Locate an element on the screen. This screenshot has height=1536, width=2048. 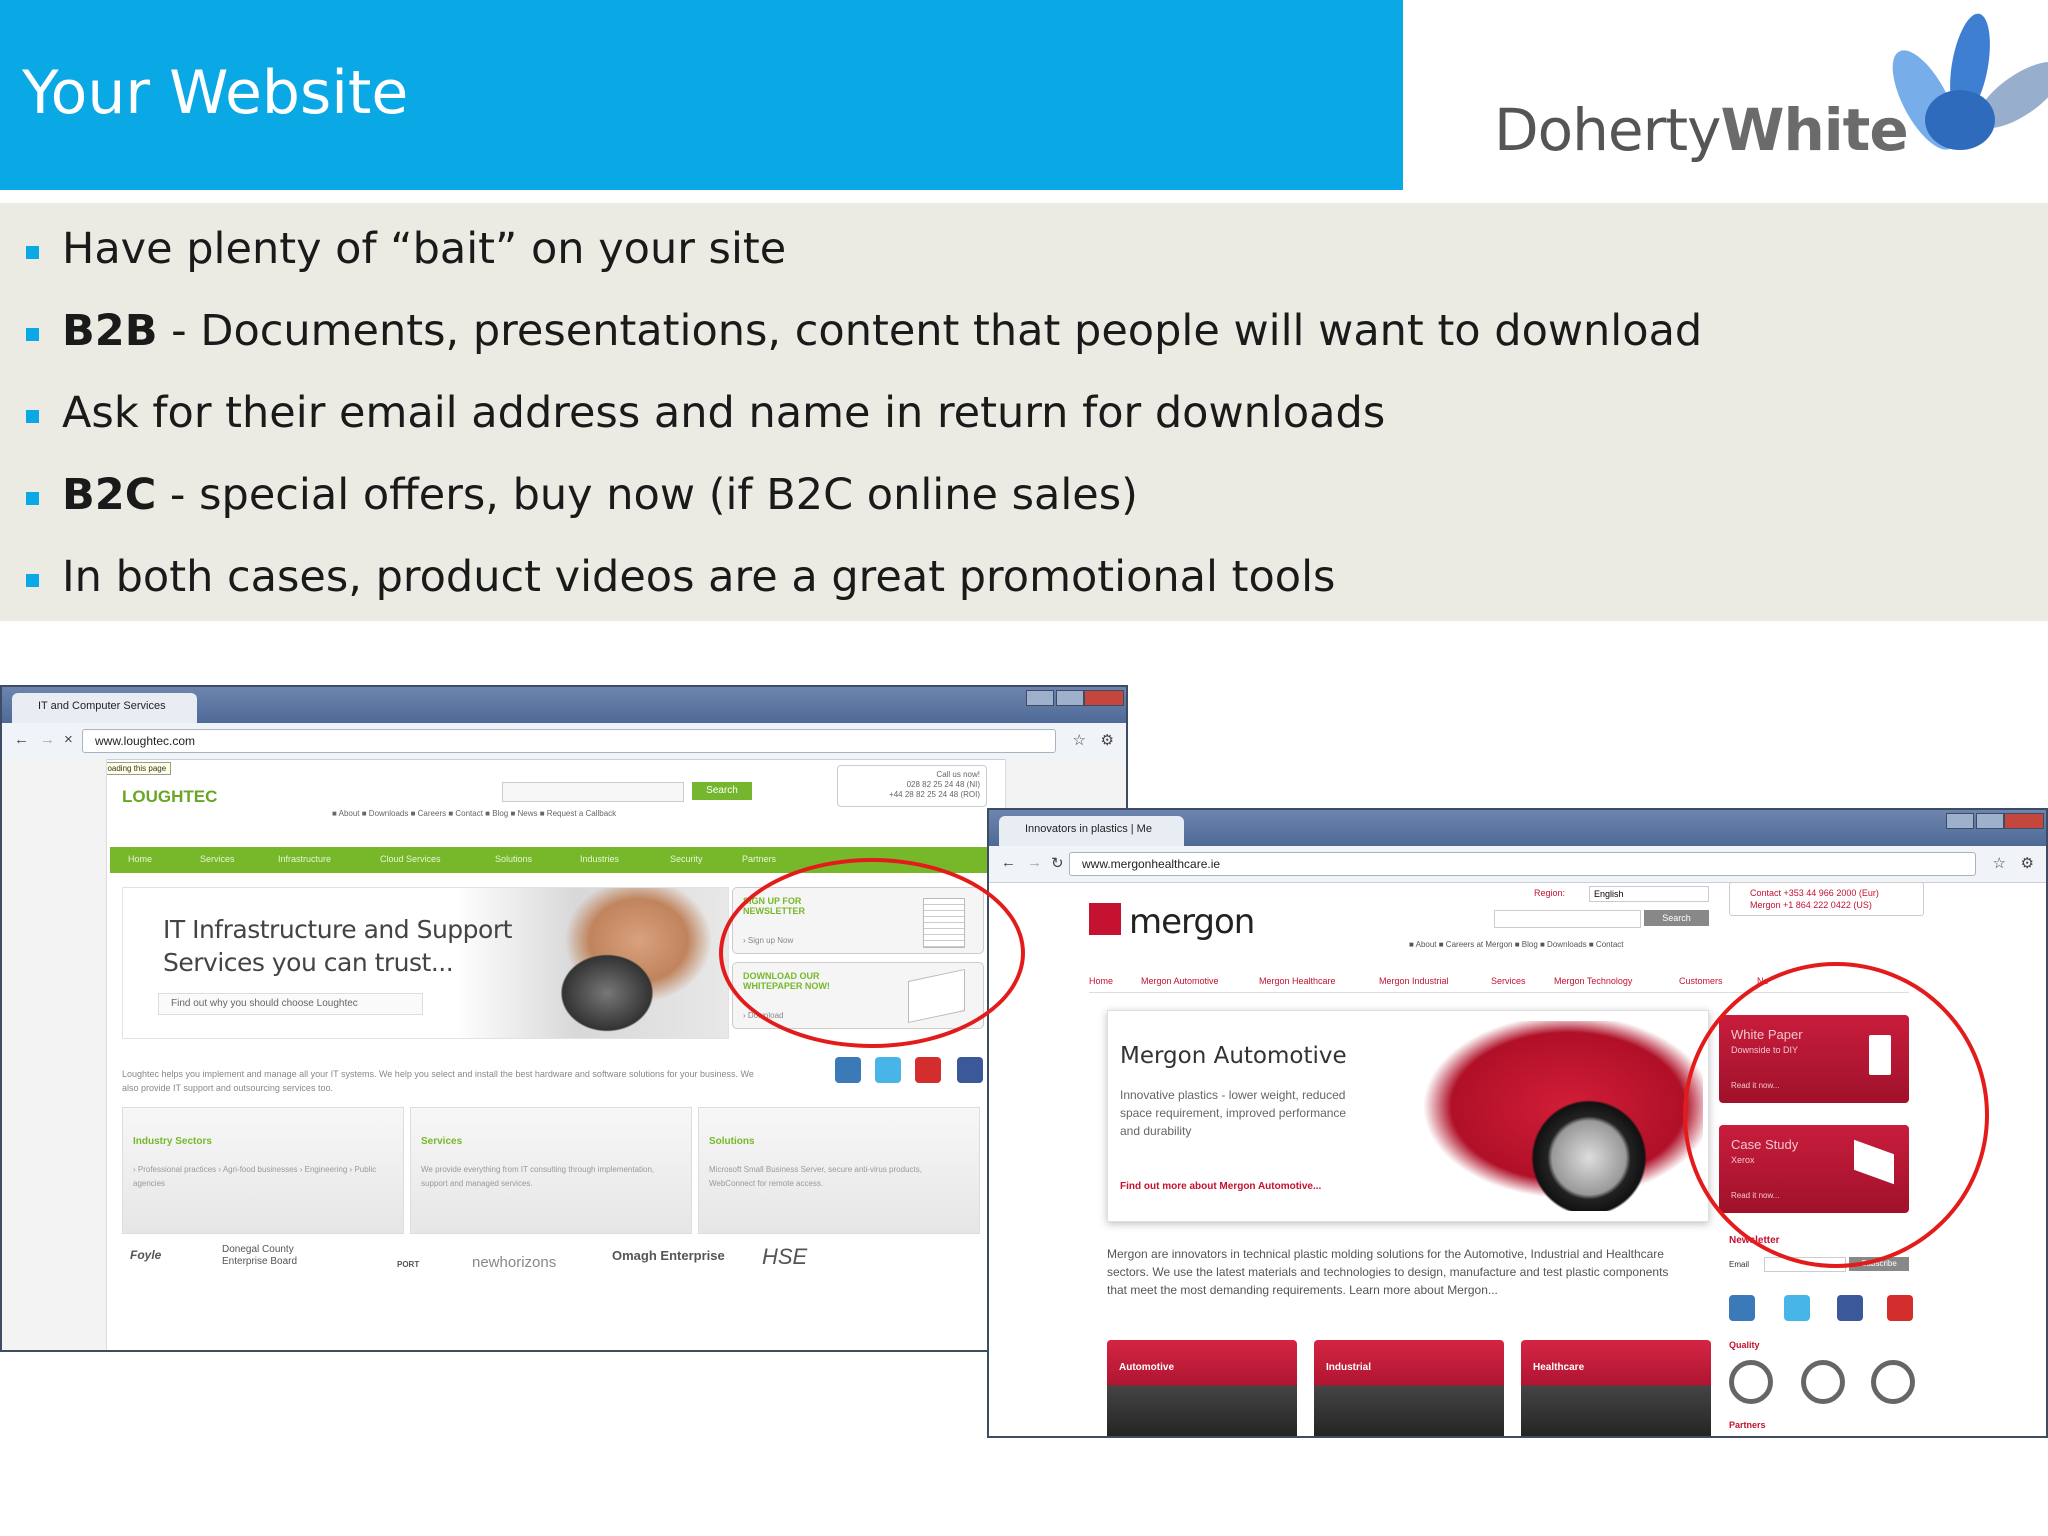
red-car-image is located at coordinates (1553, 1116).